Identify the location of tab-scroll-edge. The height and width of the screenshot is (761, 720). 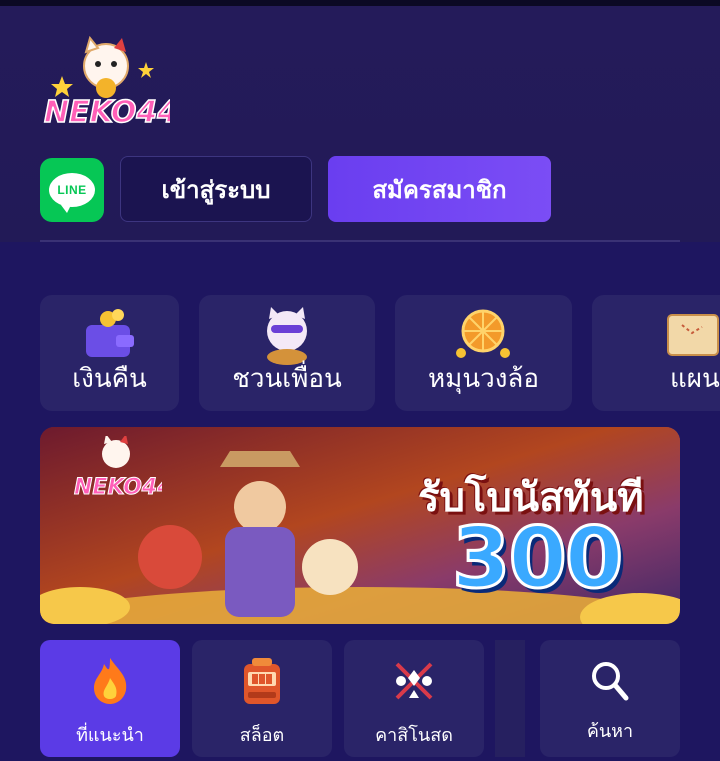
(510, 698).